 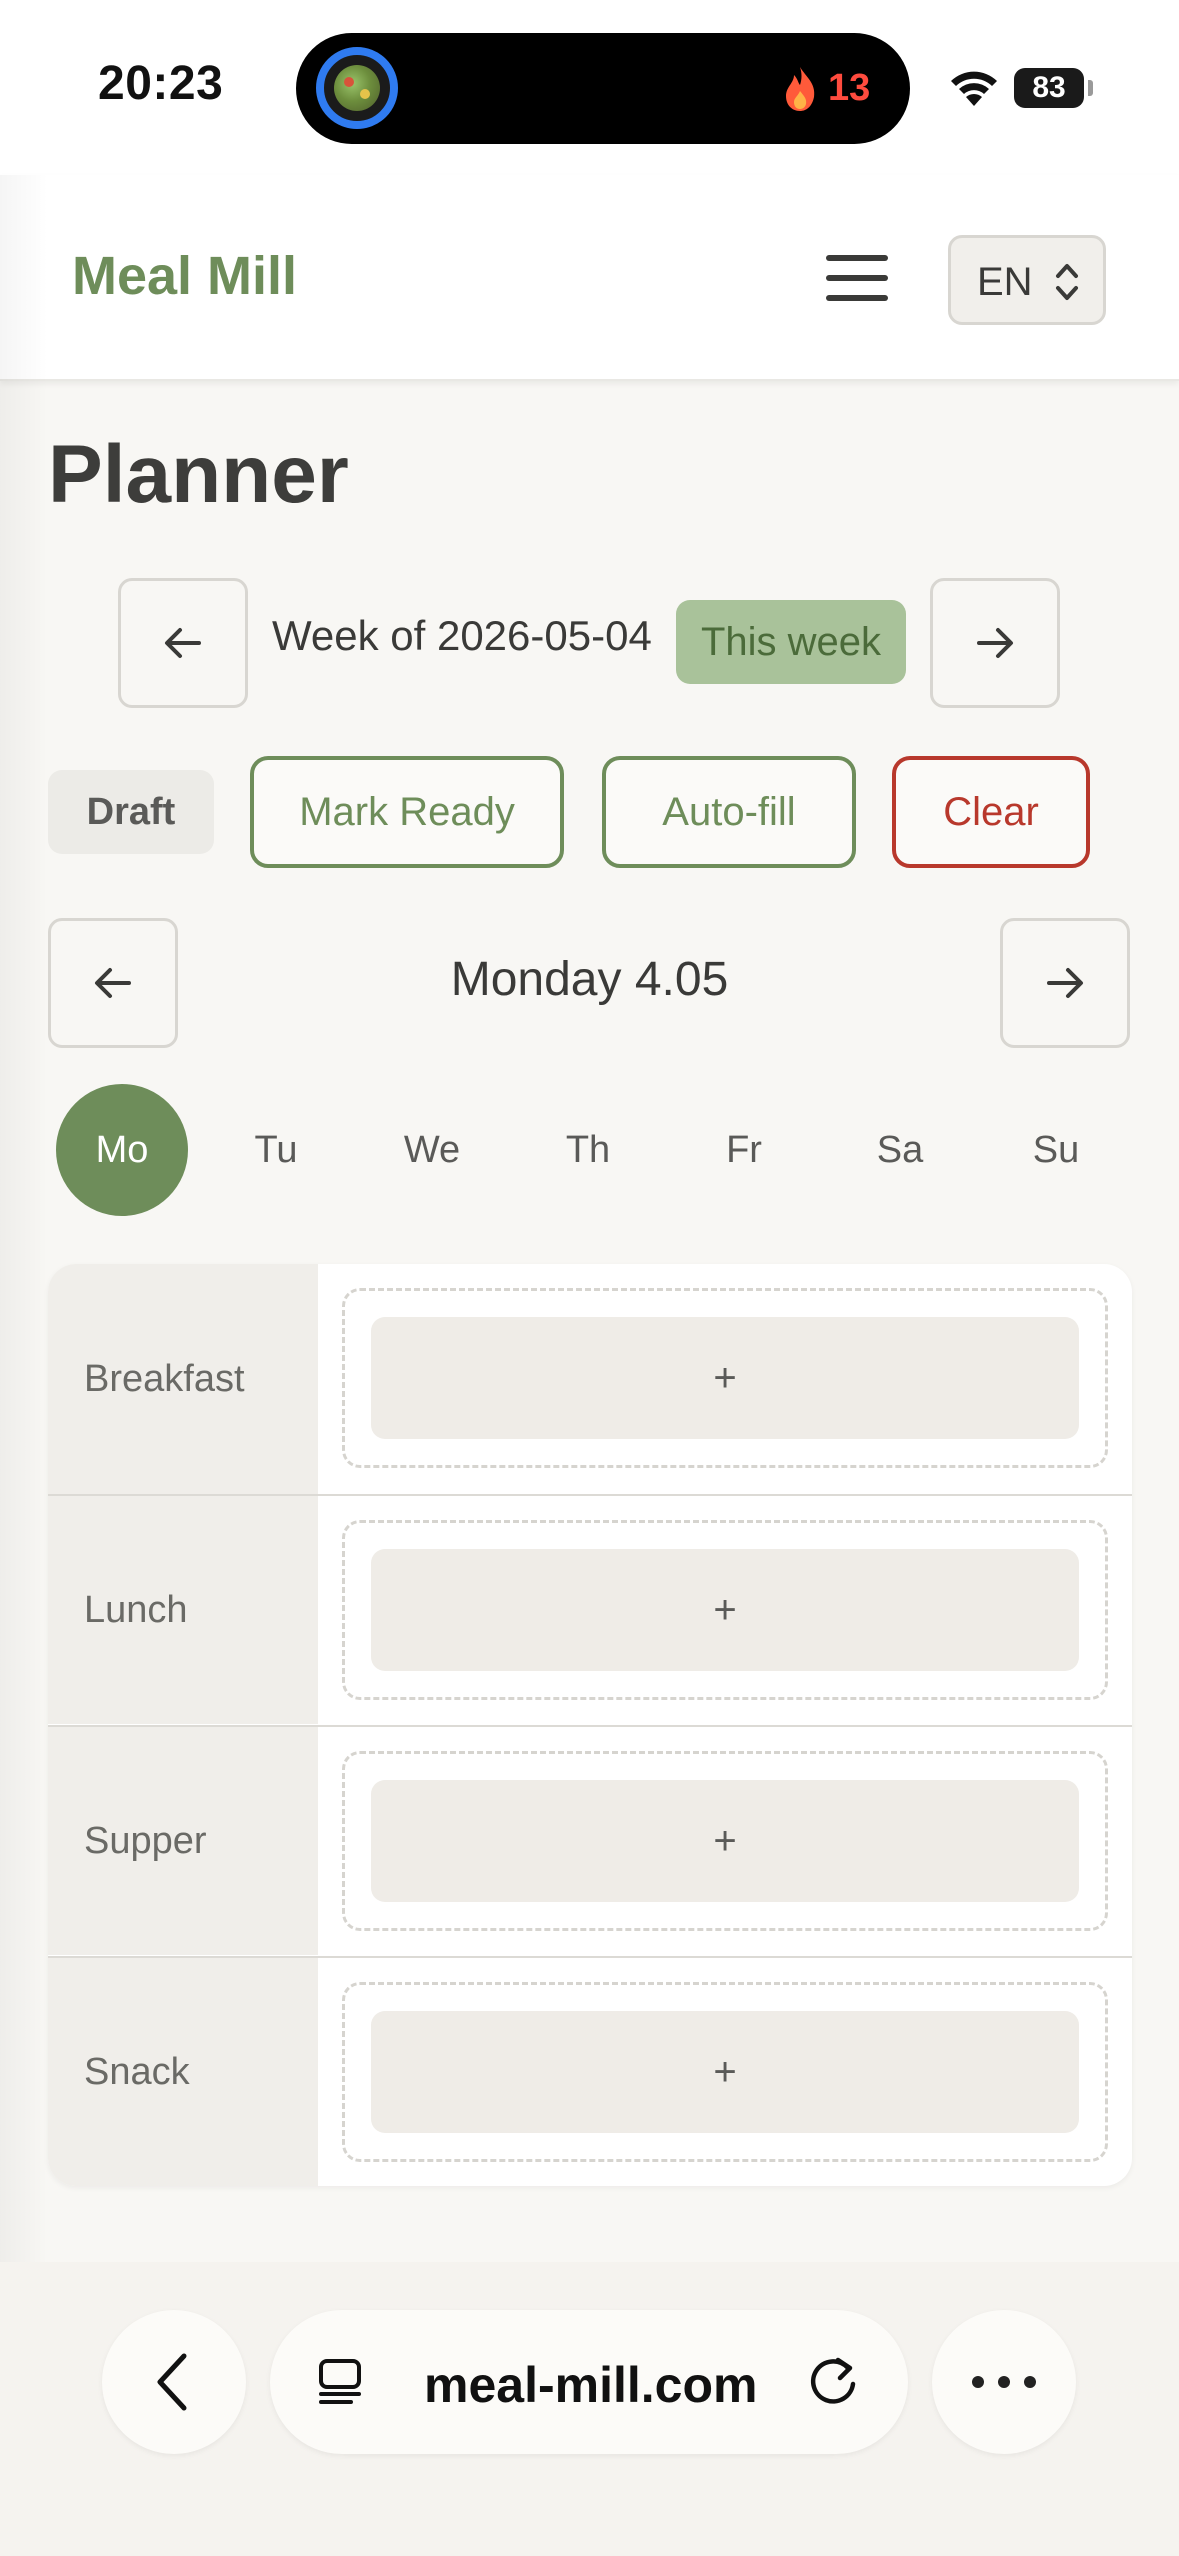 I want to click on mark-ready-button: Mark Ready, so click(x=407, y=812).